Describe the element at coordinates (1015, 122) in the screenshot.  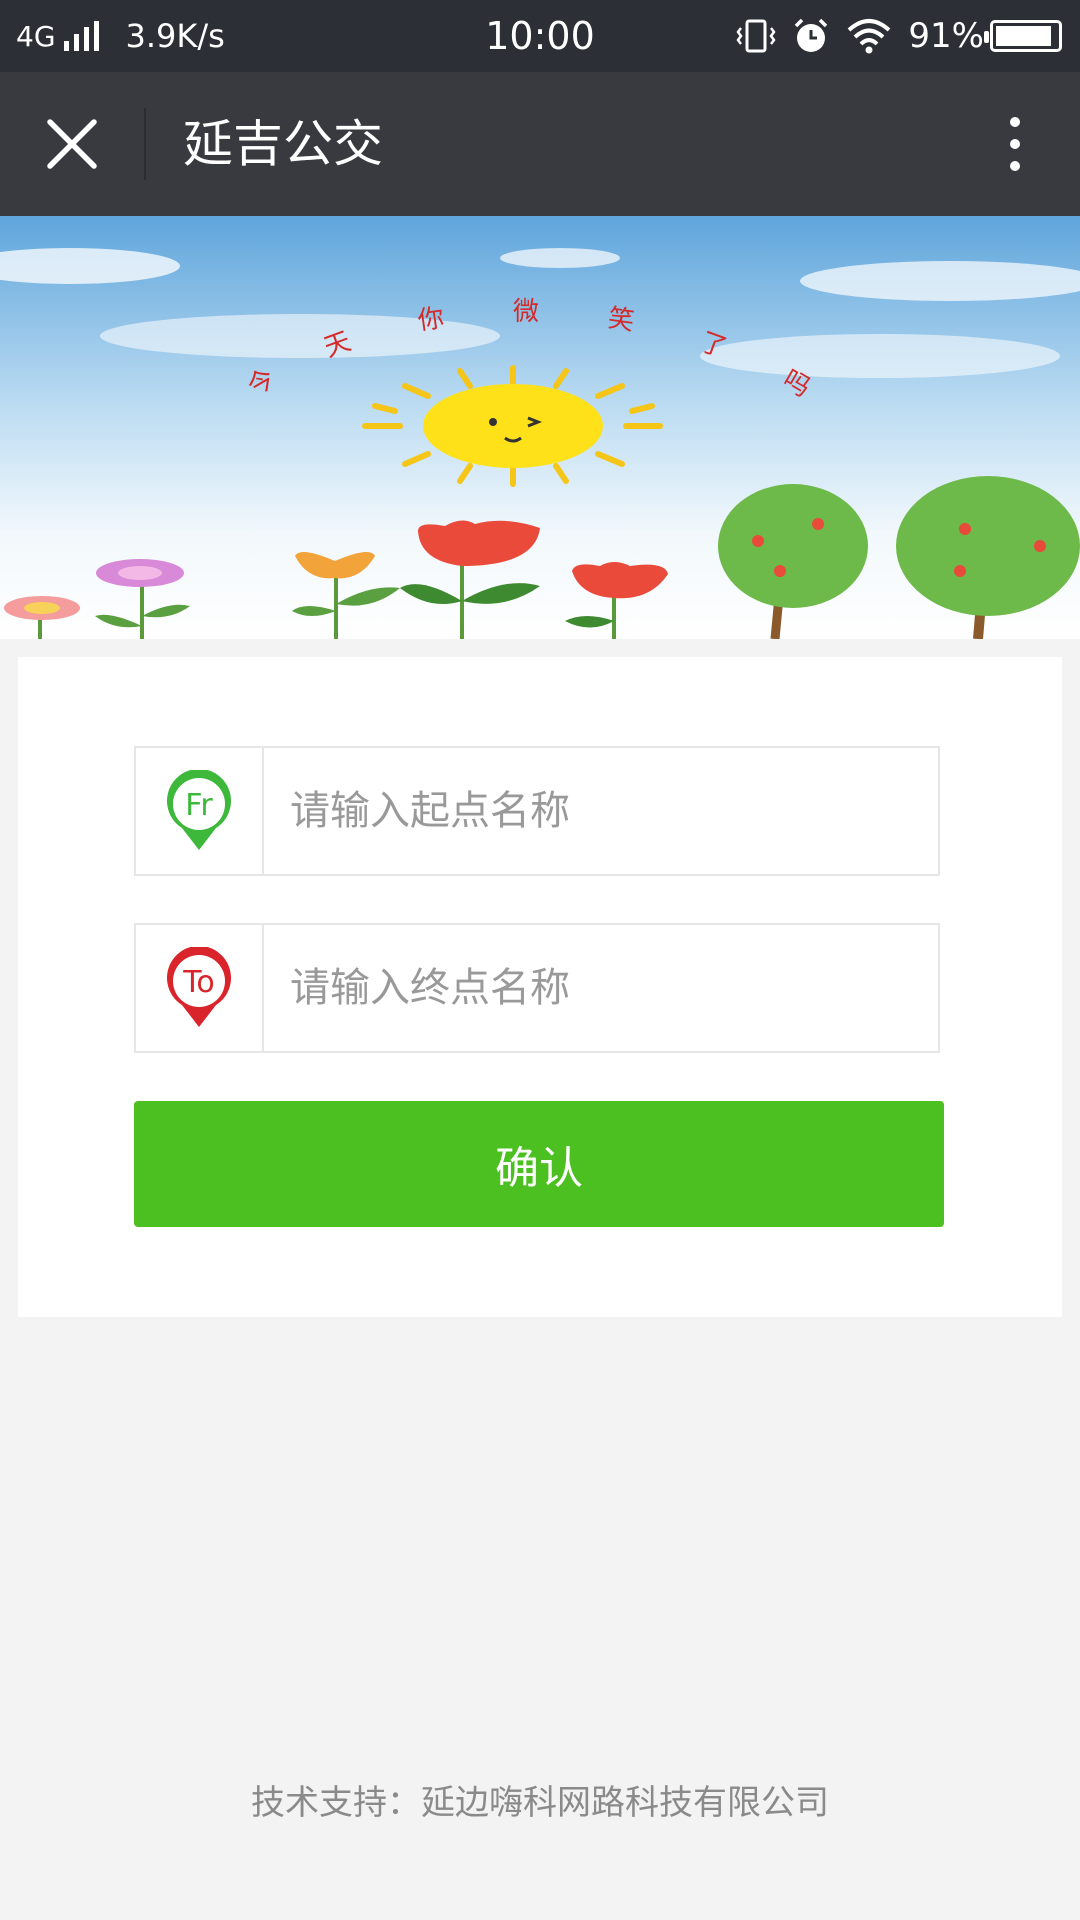
I see `more-vertical-icon` at that location.